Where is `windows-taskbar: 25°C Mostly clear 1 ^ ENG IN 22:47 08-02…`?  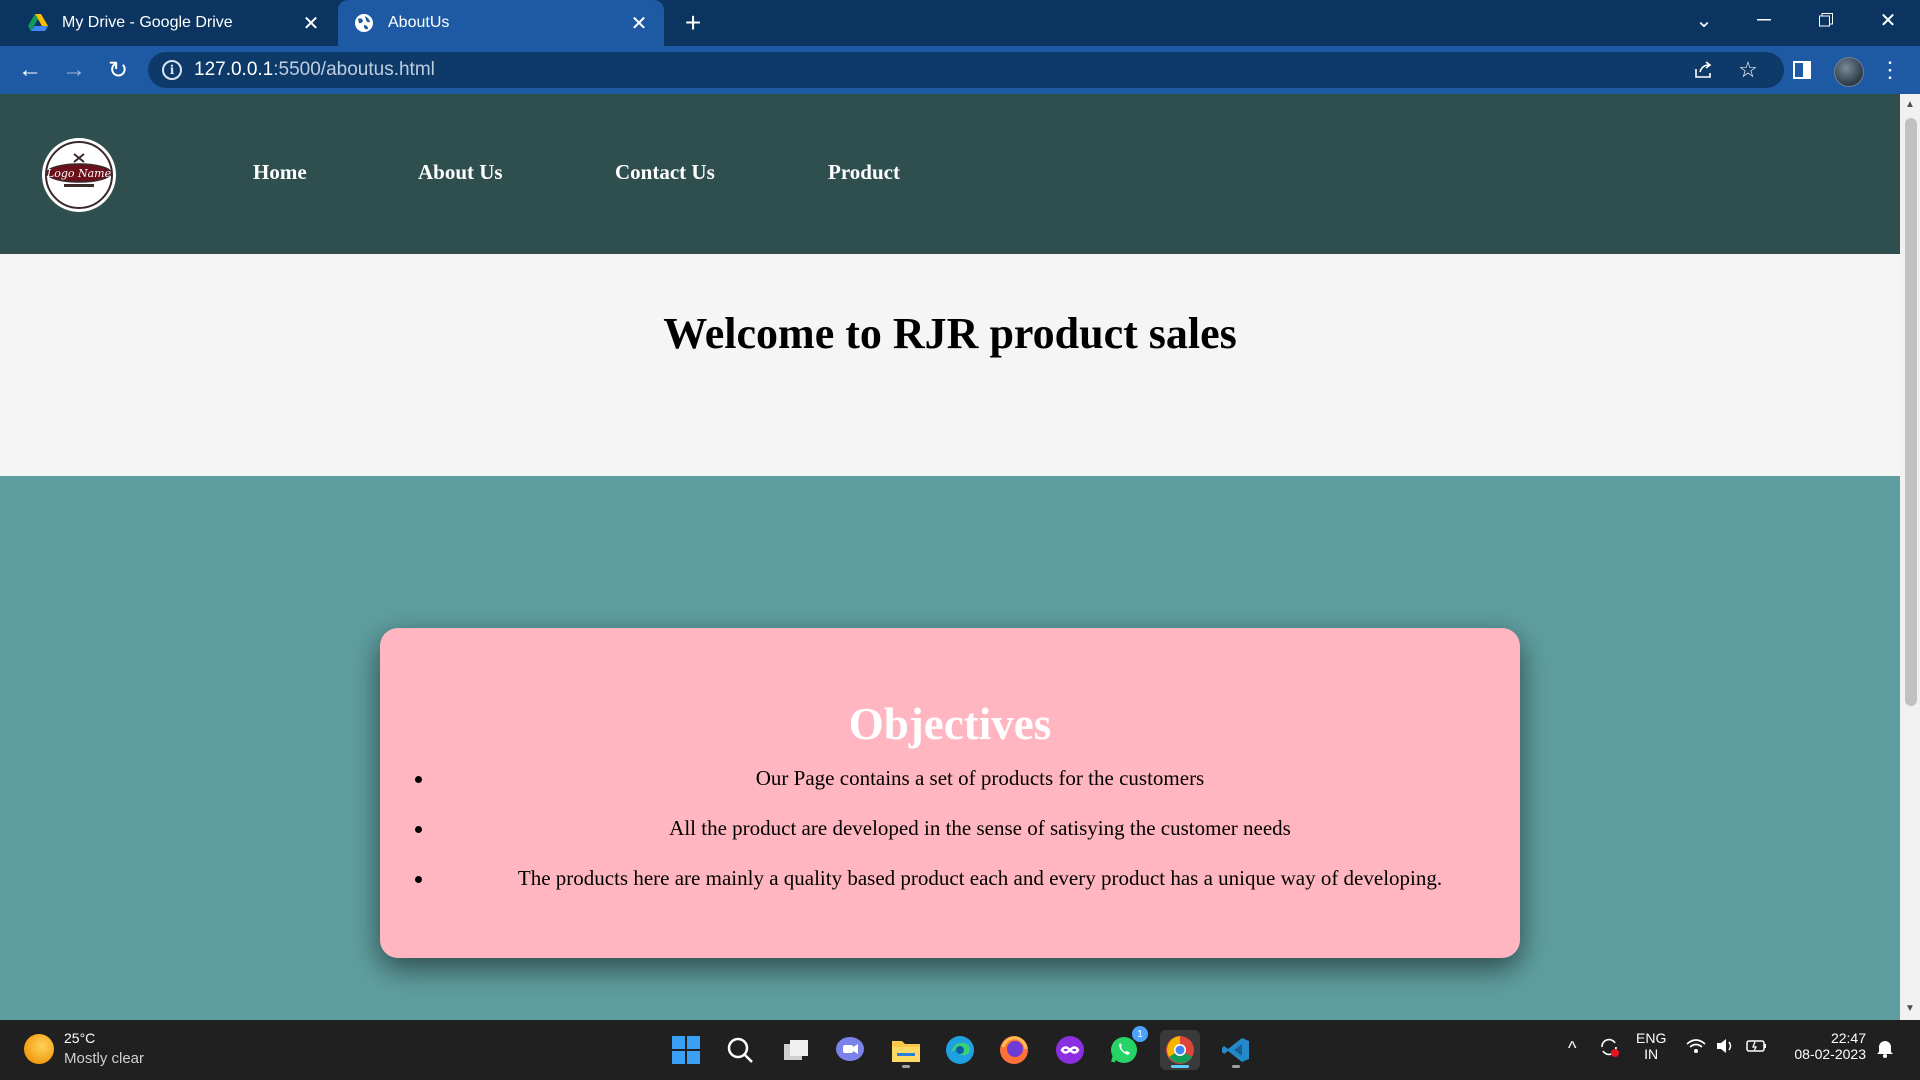
windows-taskbar: 25°C Mostly clear 1 ^ ENG IN 22:47 08-02… is located at coordinates (960, 1050).